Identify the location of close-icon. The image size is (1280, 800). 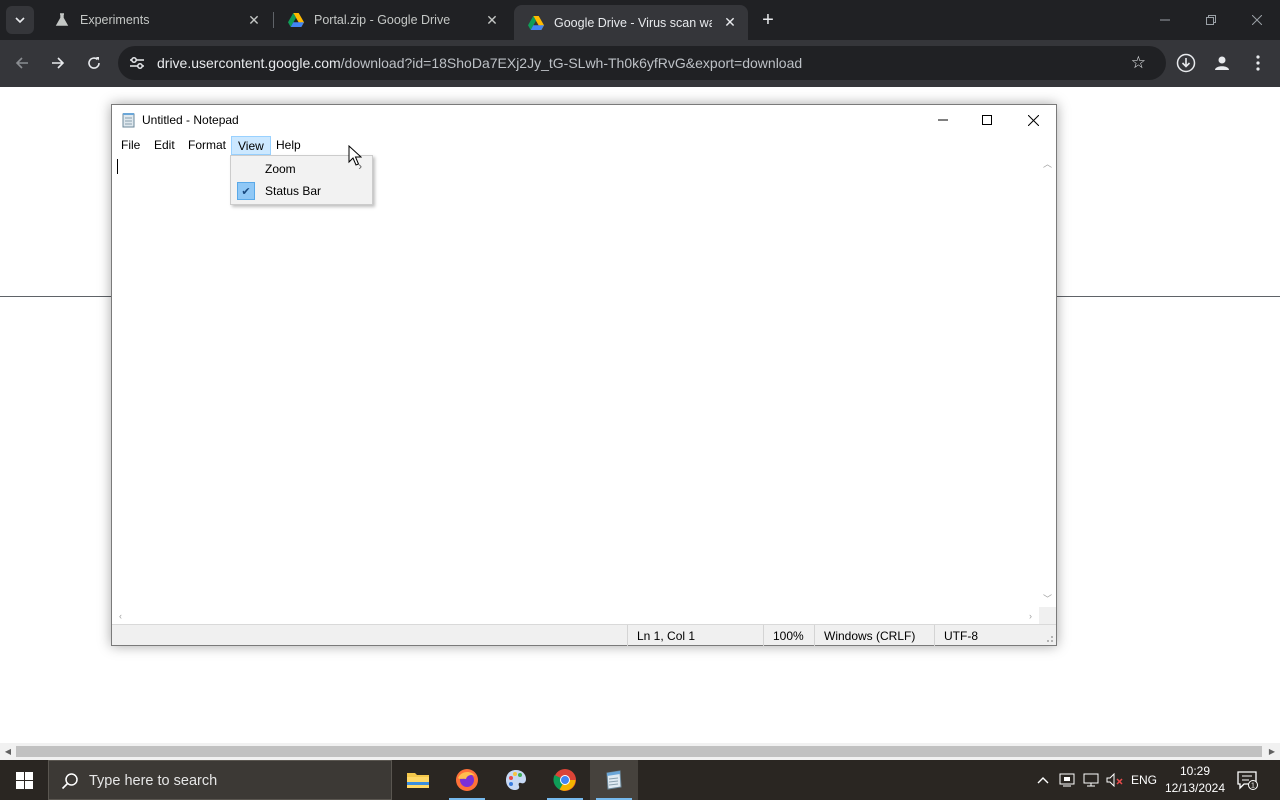
(1033, 120).